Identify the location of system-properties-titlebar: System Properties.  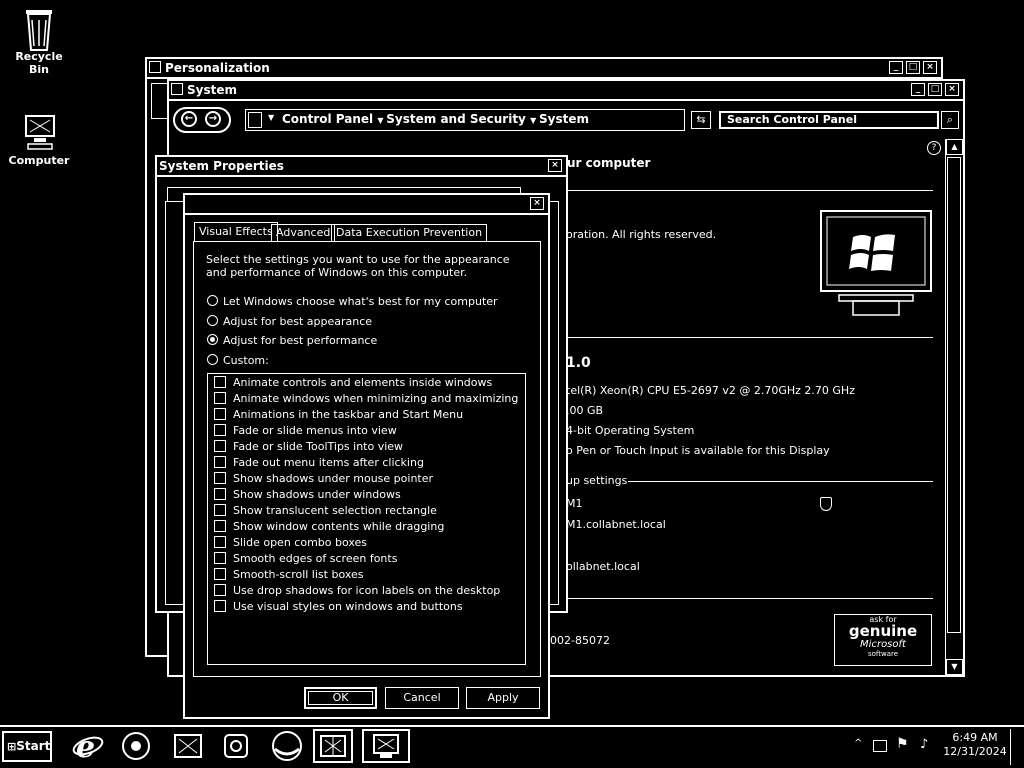
(361, 167).